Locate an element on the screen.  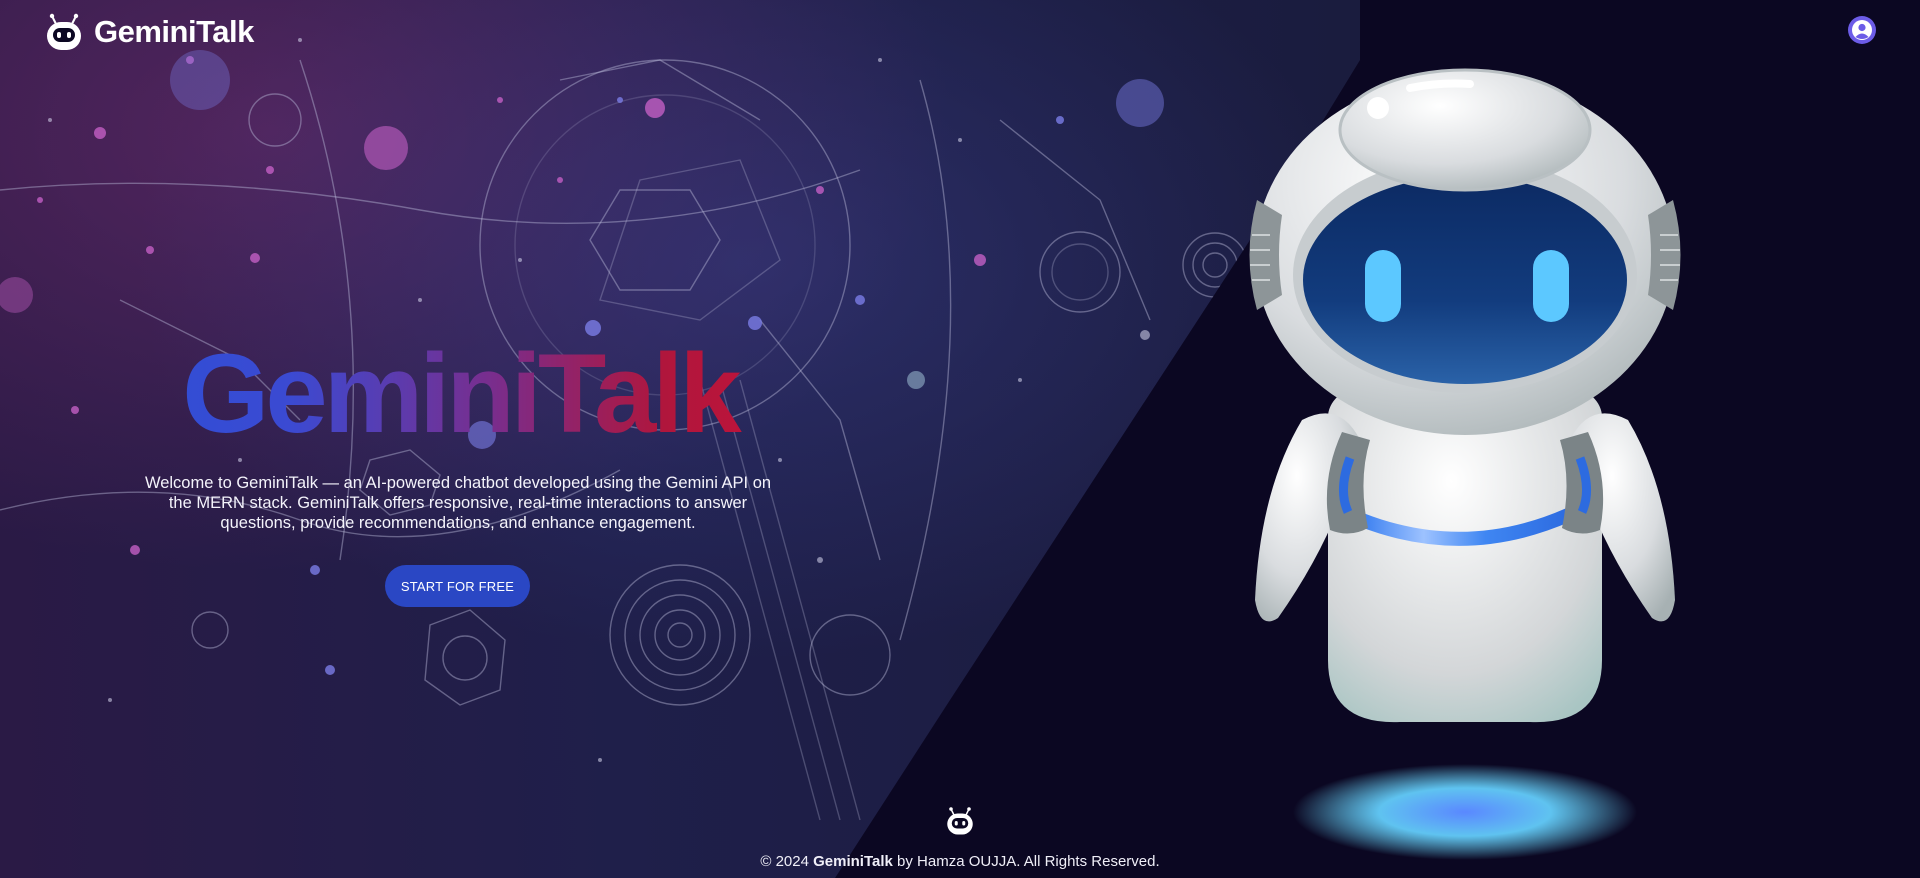
footer-robot-head-icon is located at coordinates (960, 821).